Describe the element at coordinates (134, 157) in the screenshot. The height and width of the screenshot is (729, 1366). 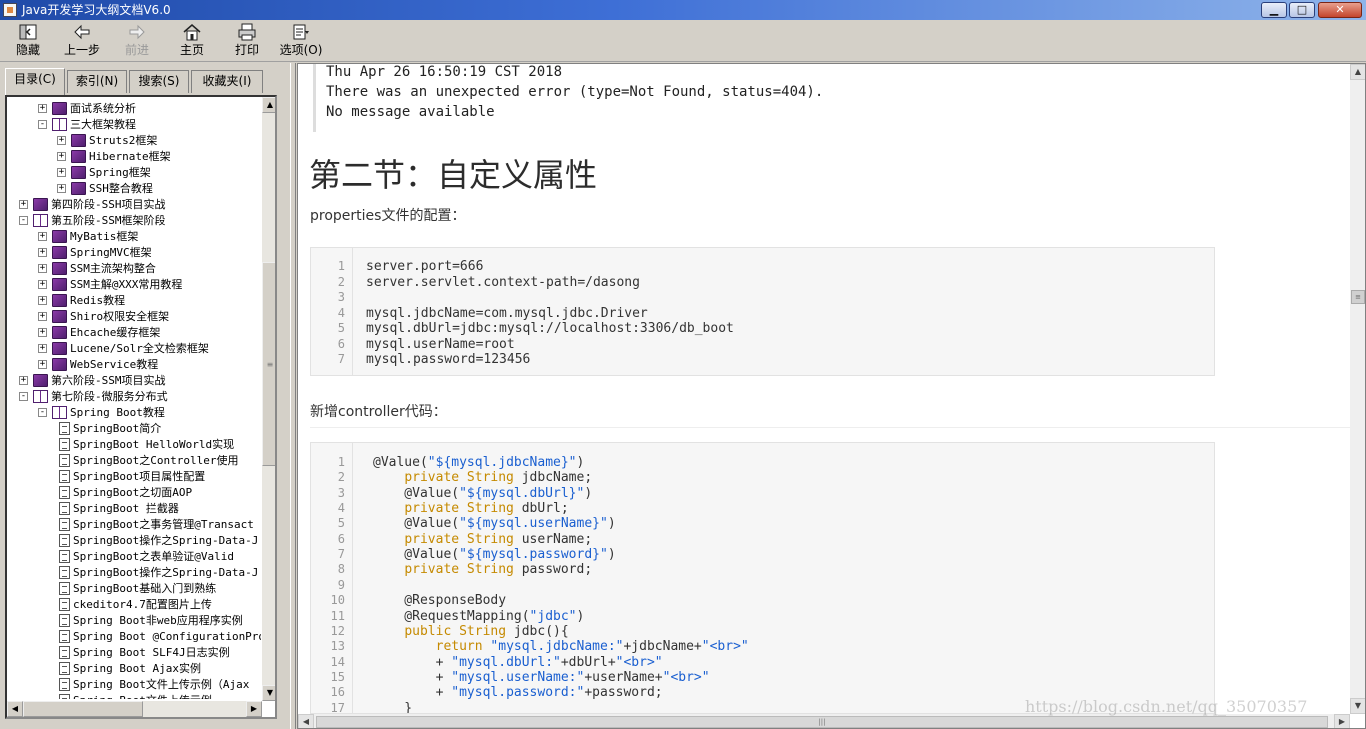
I see `tree-item: + Hibernate框架` at that location.